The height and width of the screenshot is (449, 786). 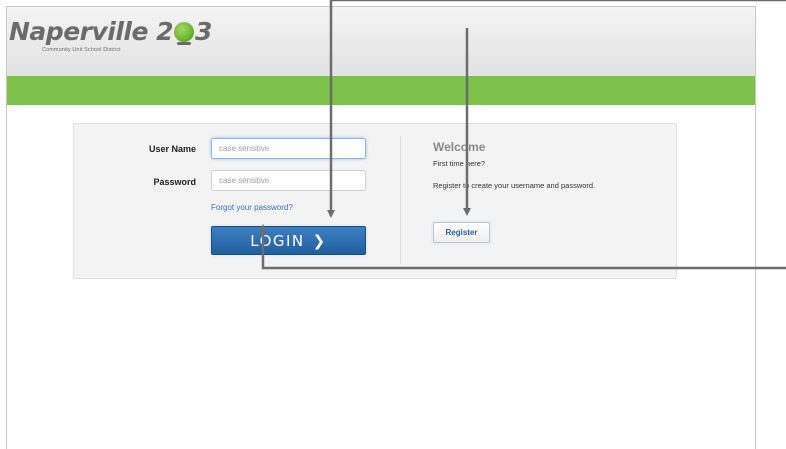 I want to click on login-button: LOGIN ❯, so click(x=288, y=240).